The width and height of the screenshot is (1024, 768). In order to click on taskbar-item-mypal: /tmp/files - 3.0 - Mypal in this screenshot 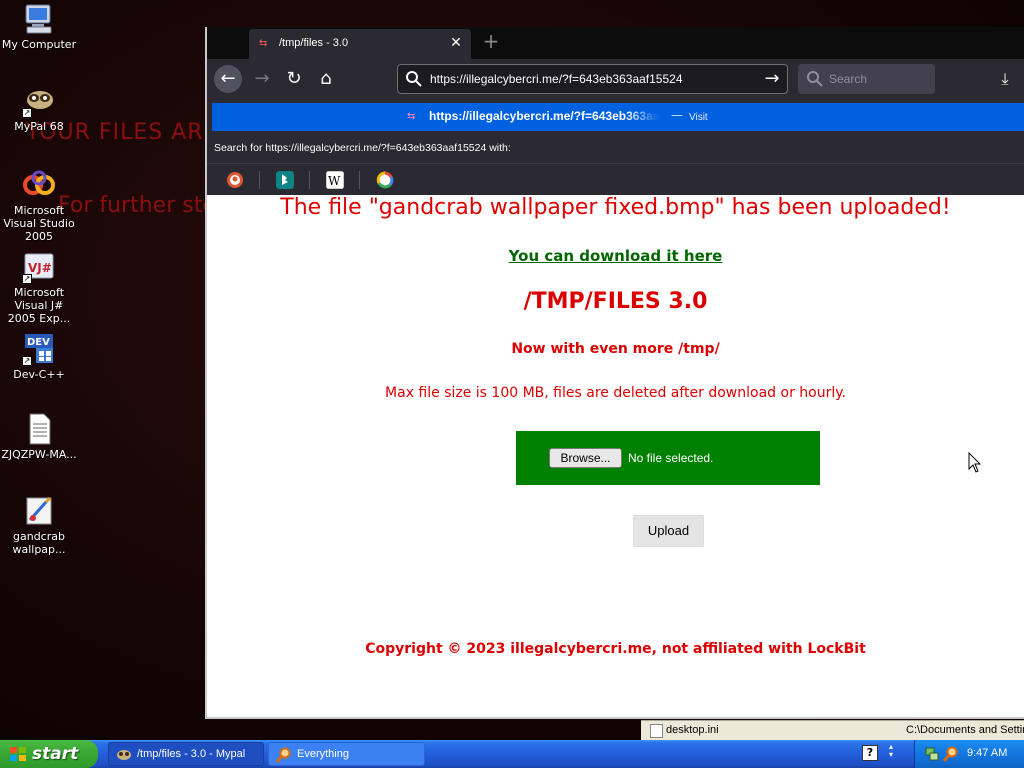, I will do `click(186, 754)`.